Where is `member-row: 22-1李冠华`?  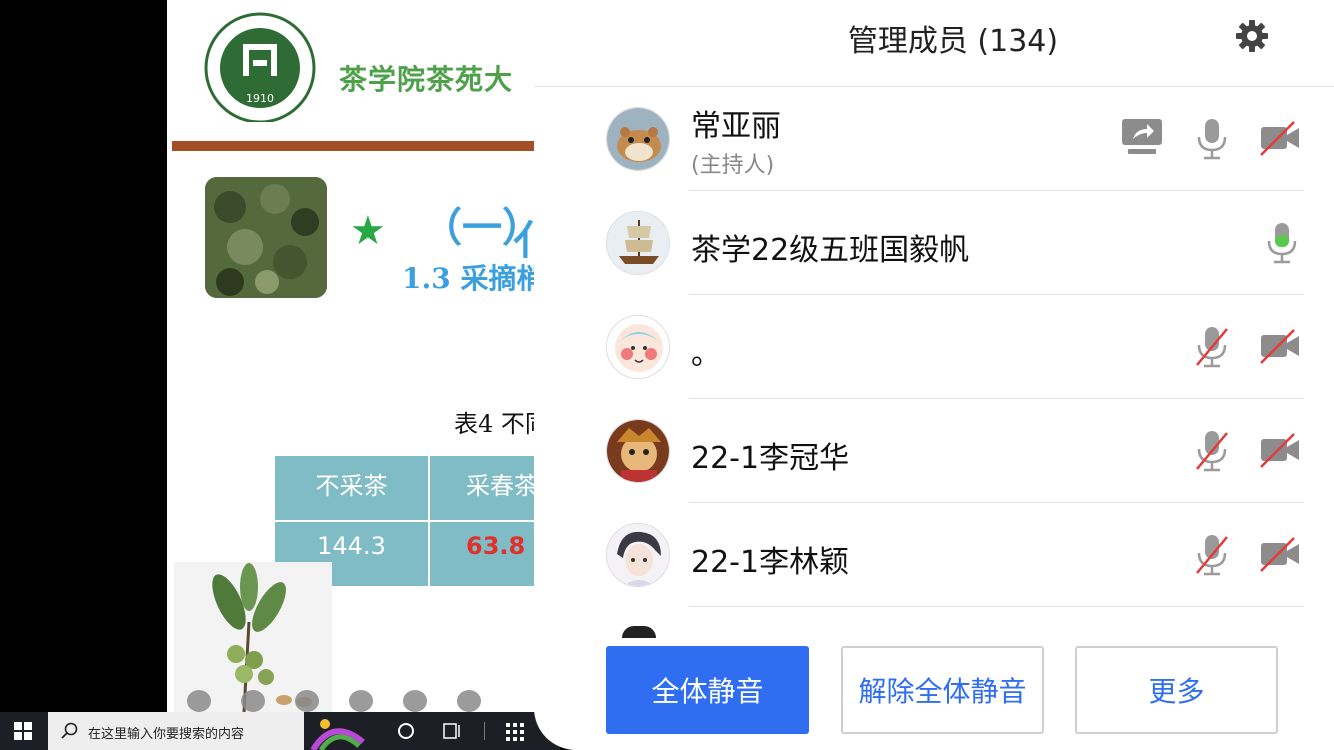
member-row: 22-1李冠华 is located at coordinates (934, 451).